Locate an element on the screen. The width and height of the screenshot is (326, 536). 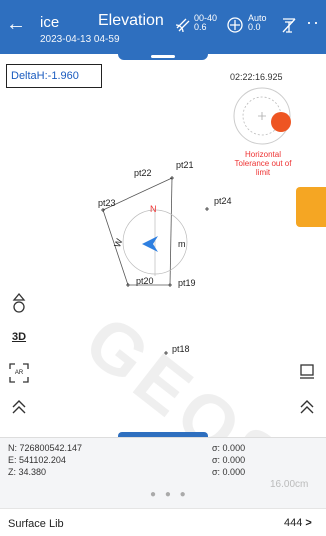
point-label-pt18: pt18 is located at coordinates (181, 349).